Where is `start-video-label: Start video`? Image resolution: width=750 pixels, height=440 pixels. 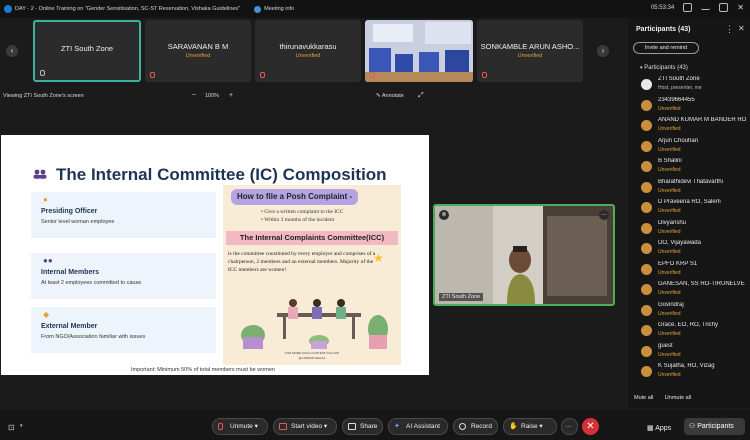 start-video-label: Start video is located at coordinates (307, 426).